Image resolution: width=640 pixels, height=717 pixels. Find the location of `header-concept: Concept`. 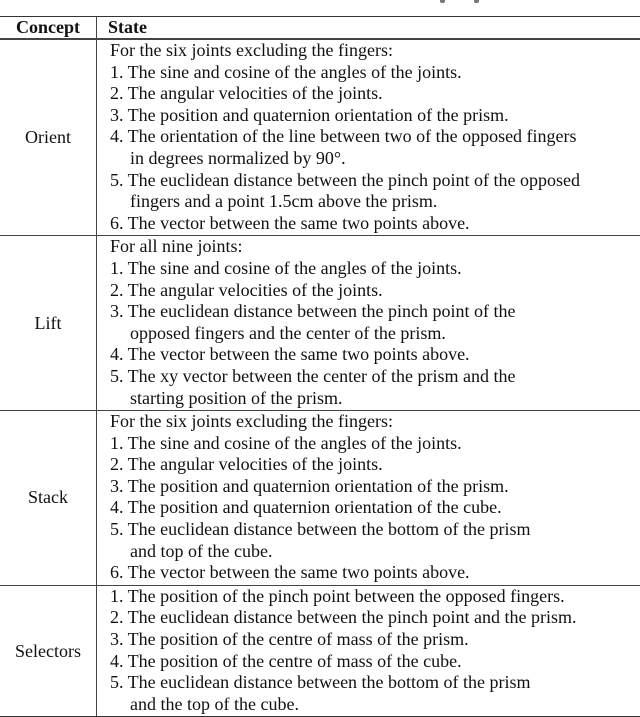

header-concept: Concept is located at coordinates (48, 27).